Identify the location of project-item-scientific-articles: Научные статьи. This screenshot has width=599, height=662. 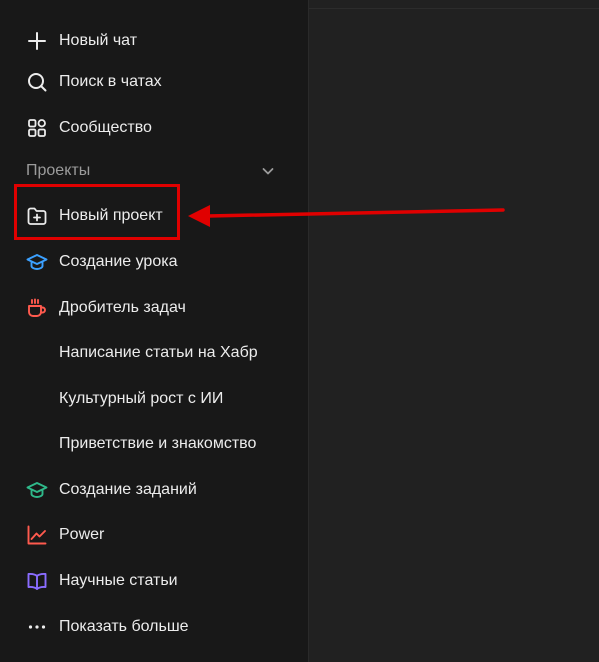
(154, 581).